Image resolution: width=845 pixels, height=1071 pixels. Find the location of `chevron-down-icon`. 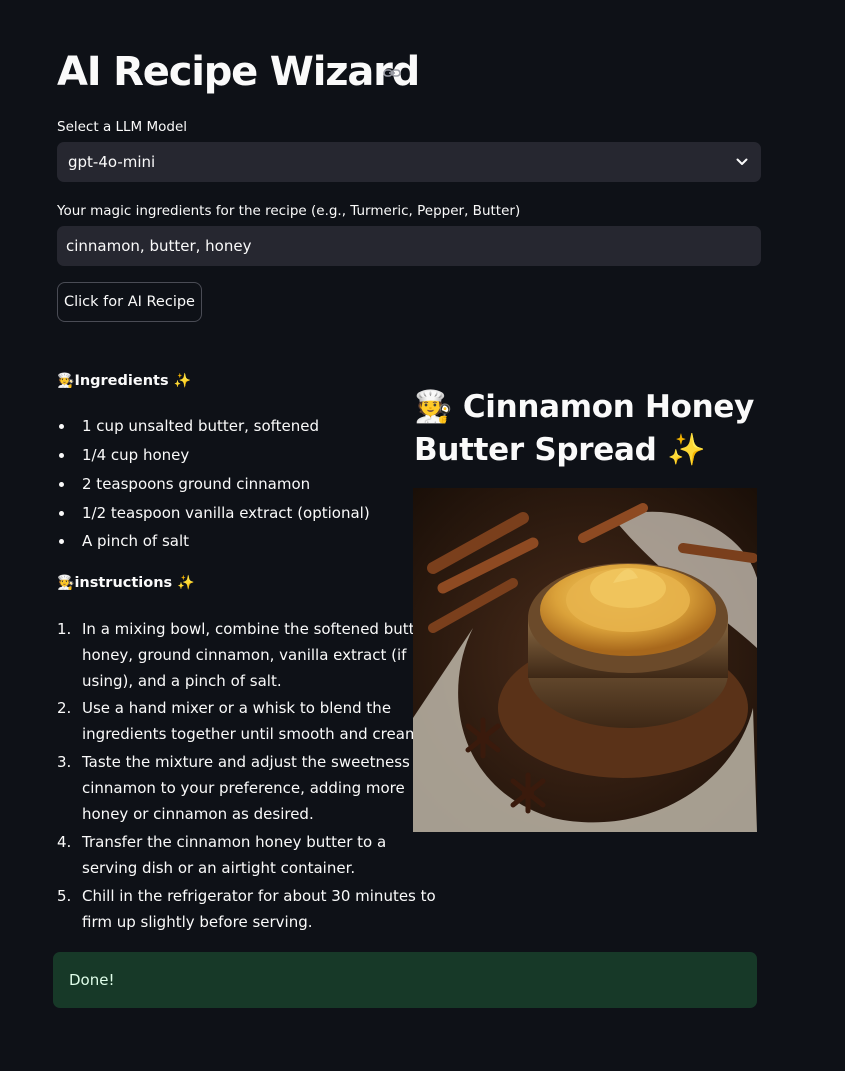

chevron-down-icon is located at coordinates (742, 161).